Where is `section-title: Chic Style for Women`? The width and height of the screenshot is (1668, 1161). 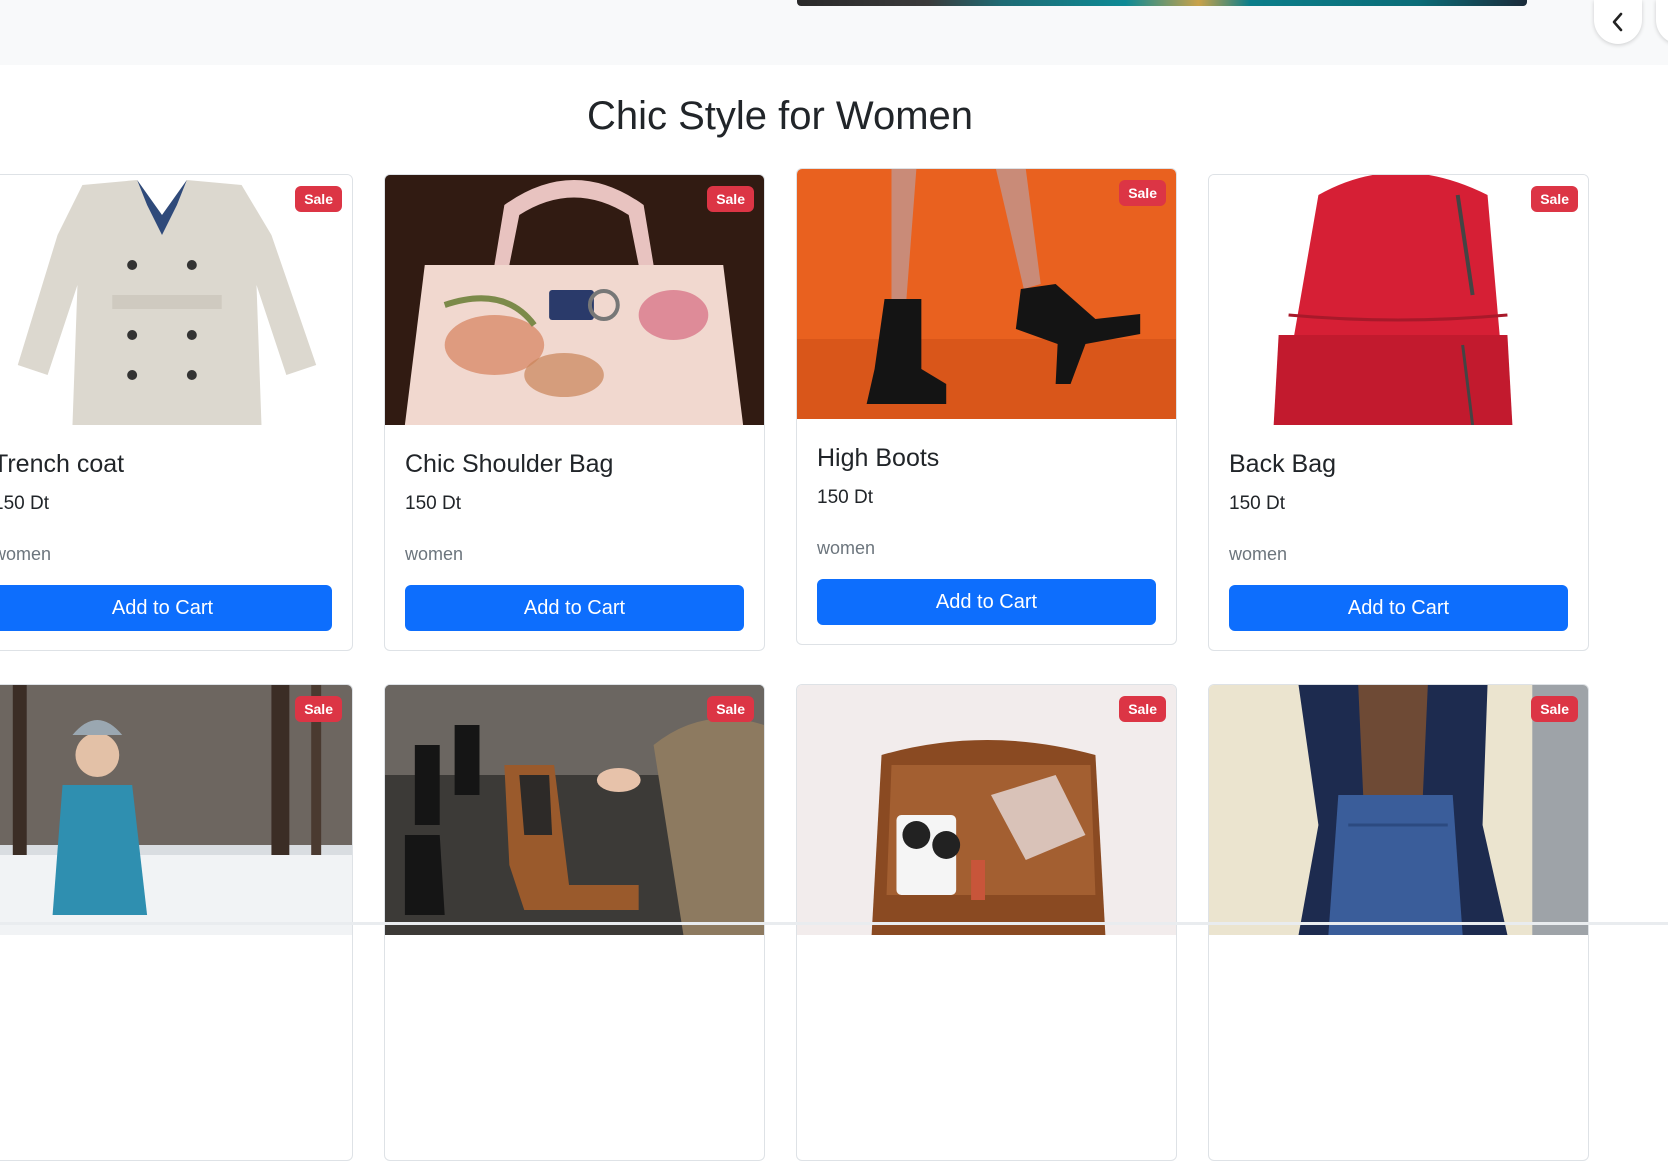 section-title: Chic Style for Women is located at coordinates (780, 116).